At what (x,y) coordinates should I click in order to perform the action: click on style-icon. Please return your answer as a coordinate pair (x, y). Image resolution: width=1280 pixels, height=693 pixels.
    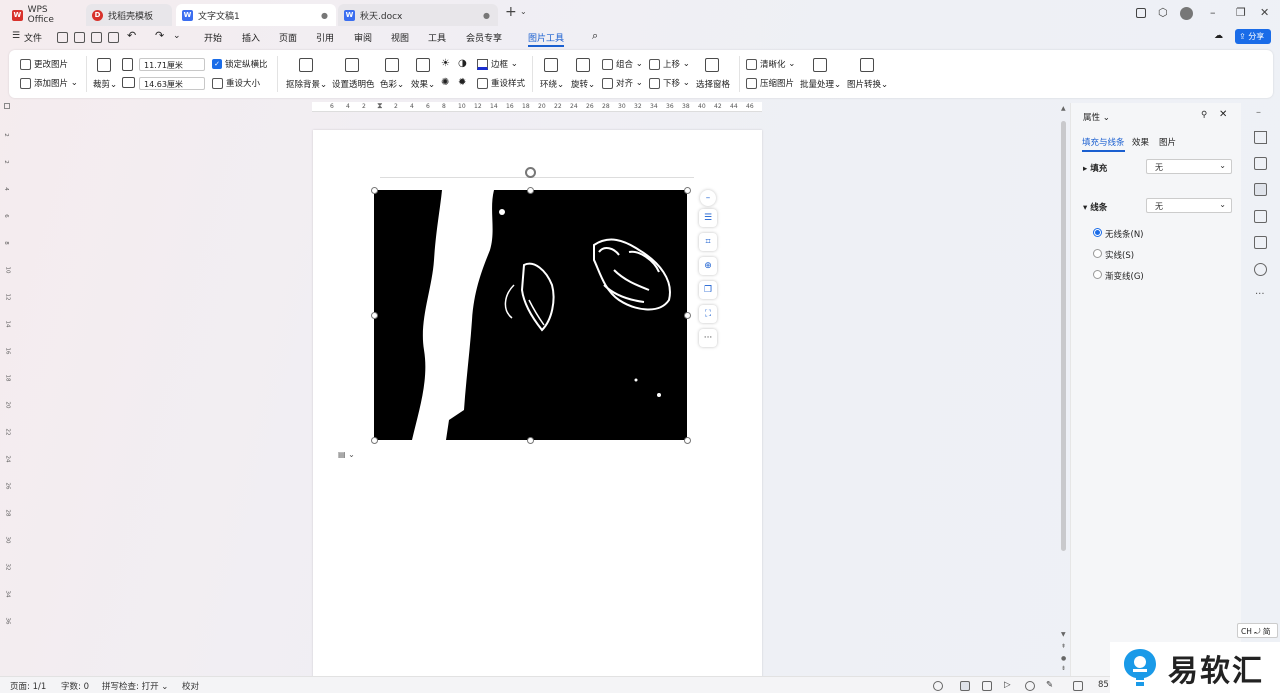
    Looking at the image, I should click on (1260, 216).